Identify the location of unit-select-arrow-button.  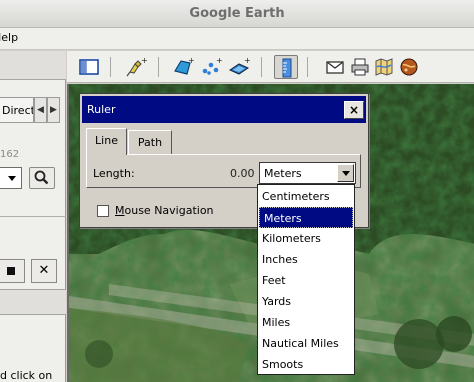
(345, 173).